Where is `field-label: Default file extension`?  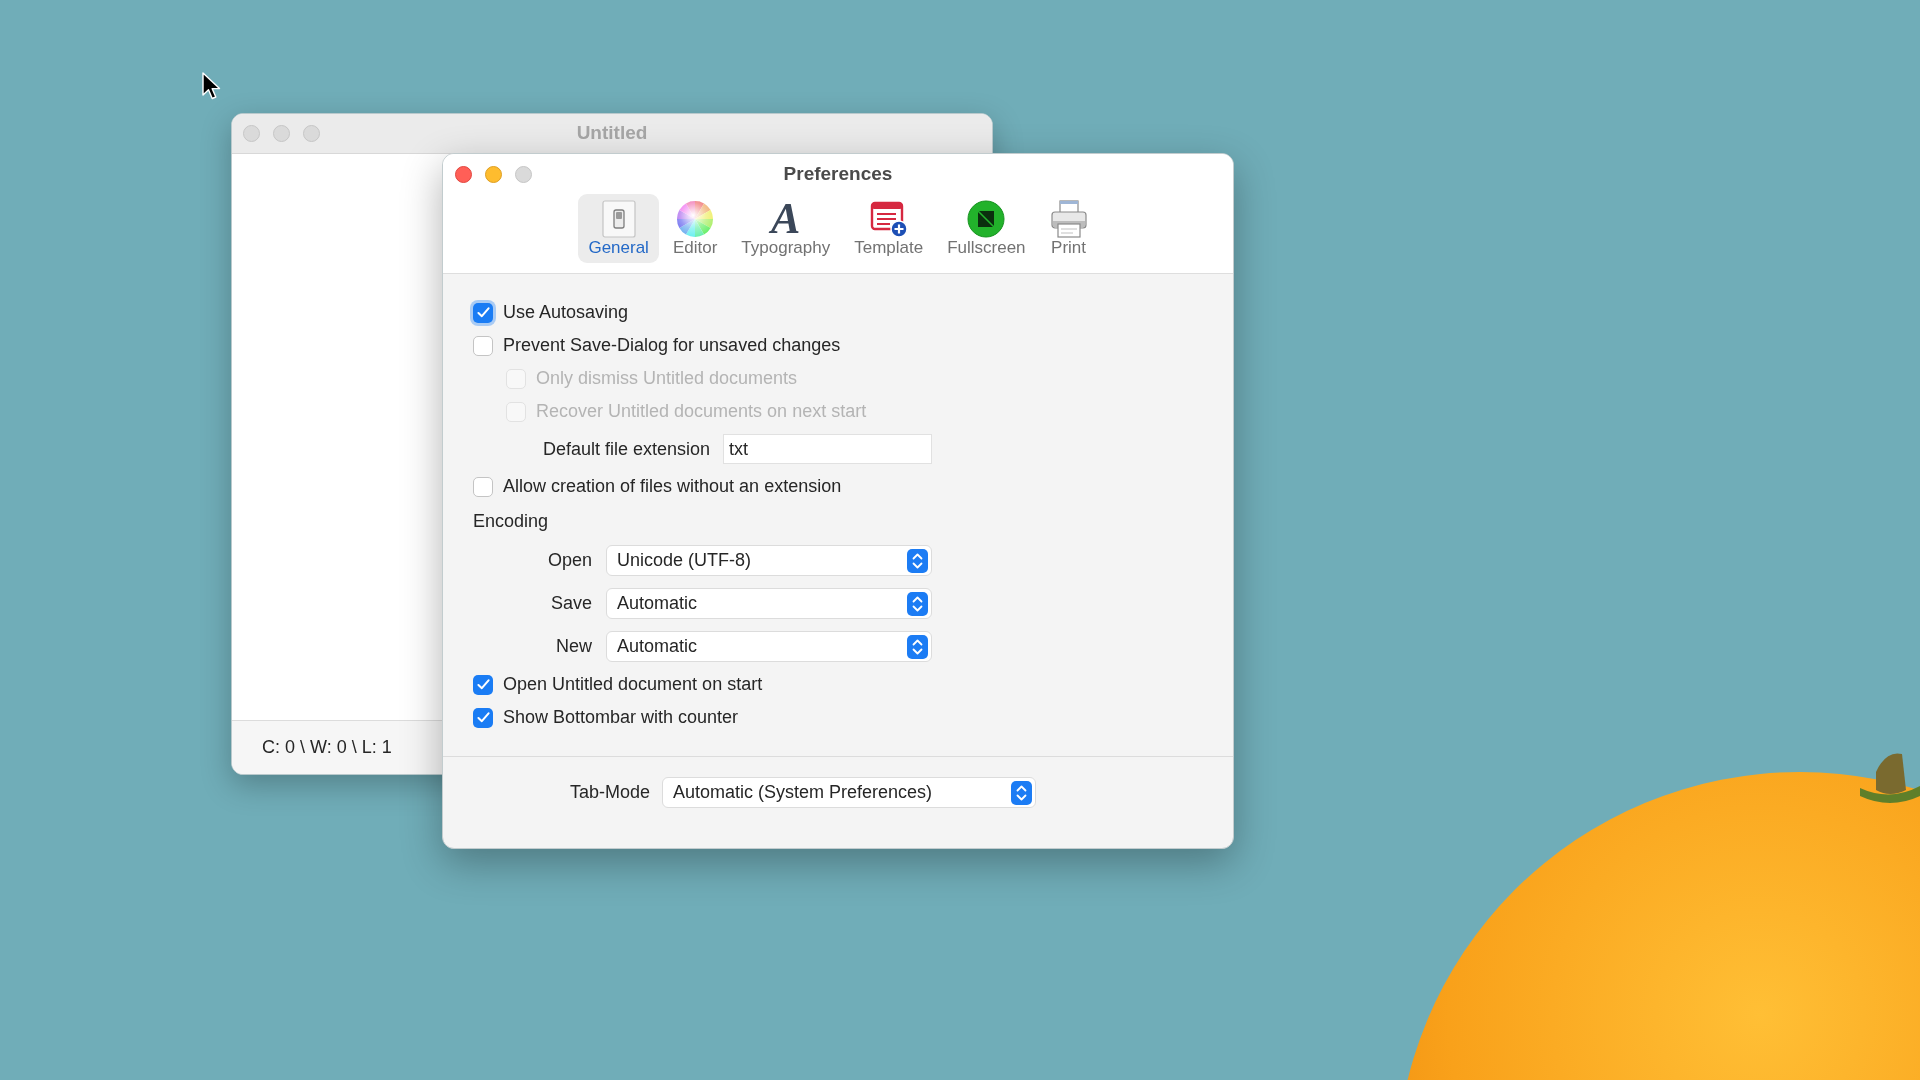 field-label: Default file extension is located at coordinates (625, 449).